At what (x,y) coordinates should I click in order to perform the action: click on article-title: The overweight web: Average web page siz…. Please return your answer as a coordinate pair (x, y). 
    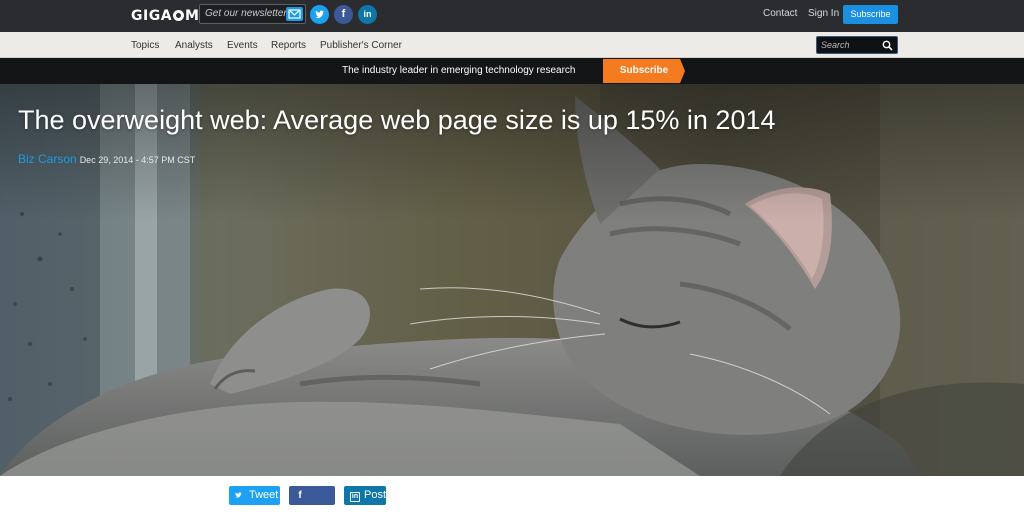
    Looking at the image, I should click on (397, 120).